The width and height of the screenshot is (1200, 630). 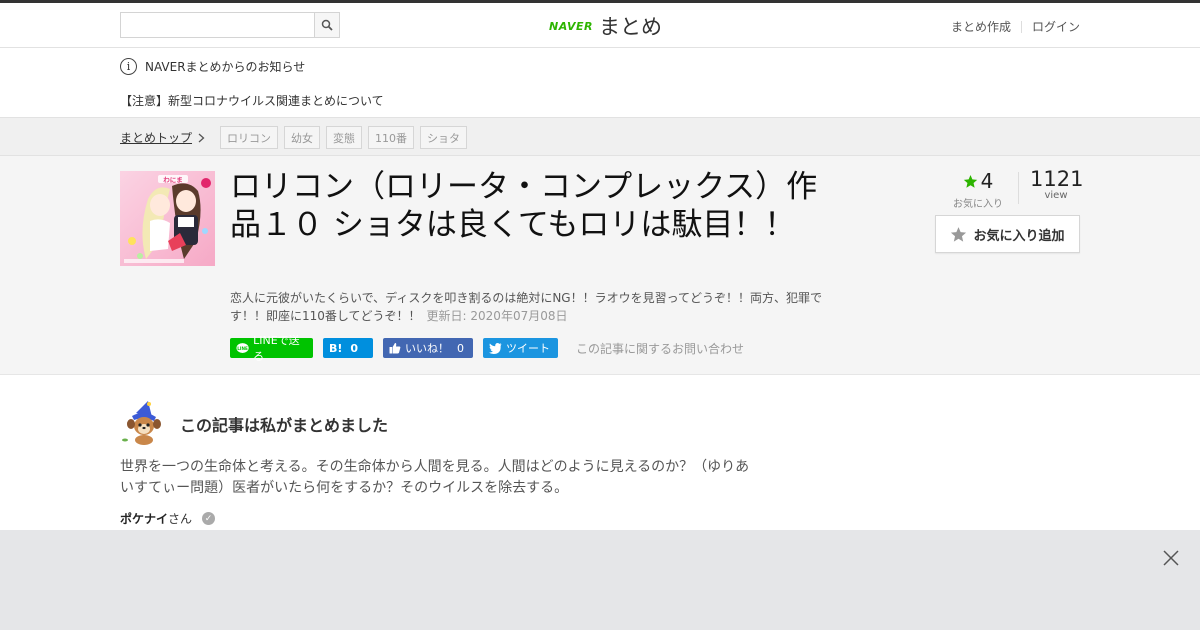 What do you see at coordinates (180, 519) in the screenshot?
I see `author-name-suffix: さん` at bounding box center [180, 519].